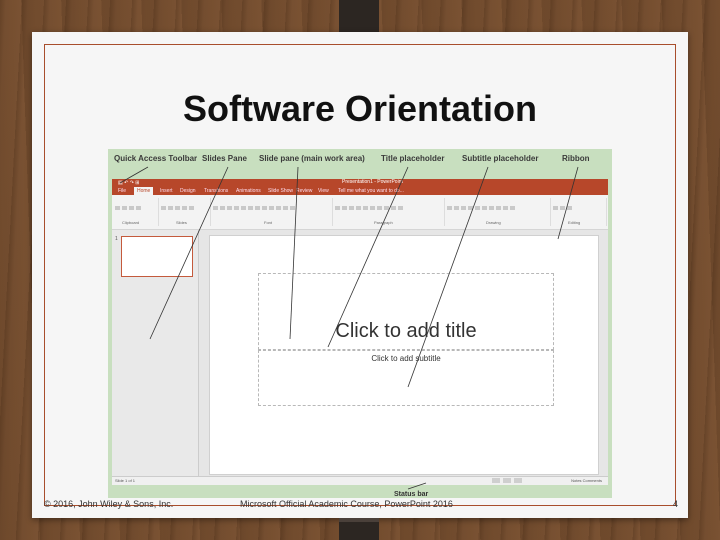 The height and width of the screenshot is (540, 720). What do you see at coordinates (372, 182) in the screenshot?
I see `window-title: Presentation1 - PowerPoint` at bounding box center [372, 182].